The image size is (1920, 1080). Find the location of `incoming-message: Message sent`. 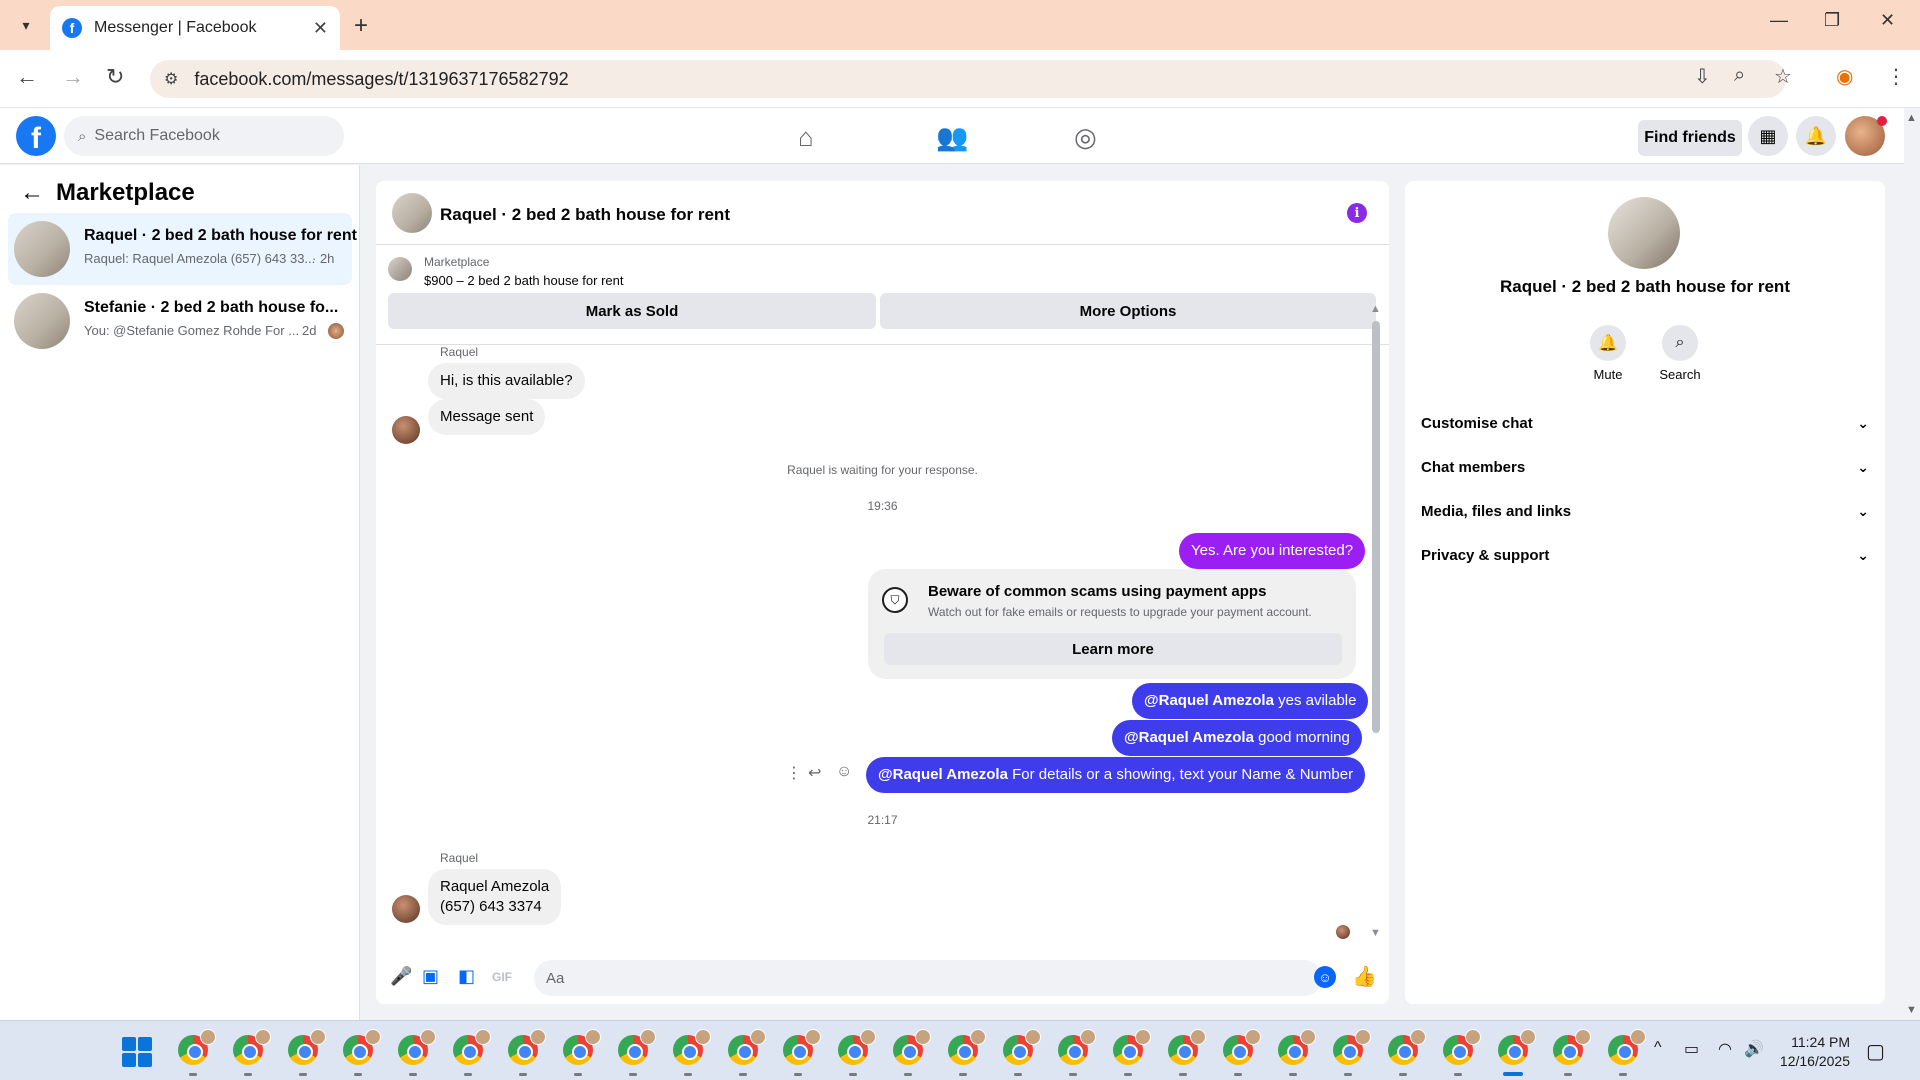

incoming-message: Message sent is located at coordinates (487, 417).